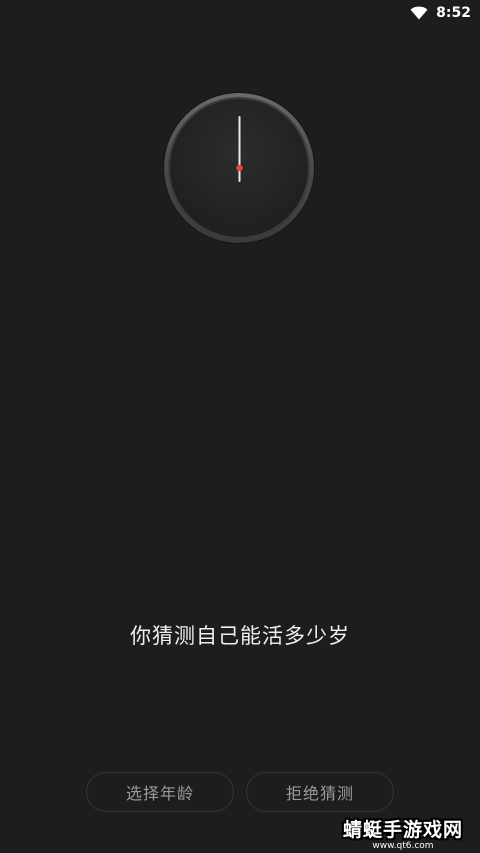  I want to click on clock-icon, so click(239, 168).